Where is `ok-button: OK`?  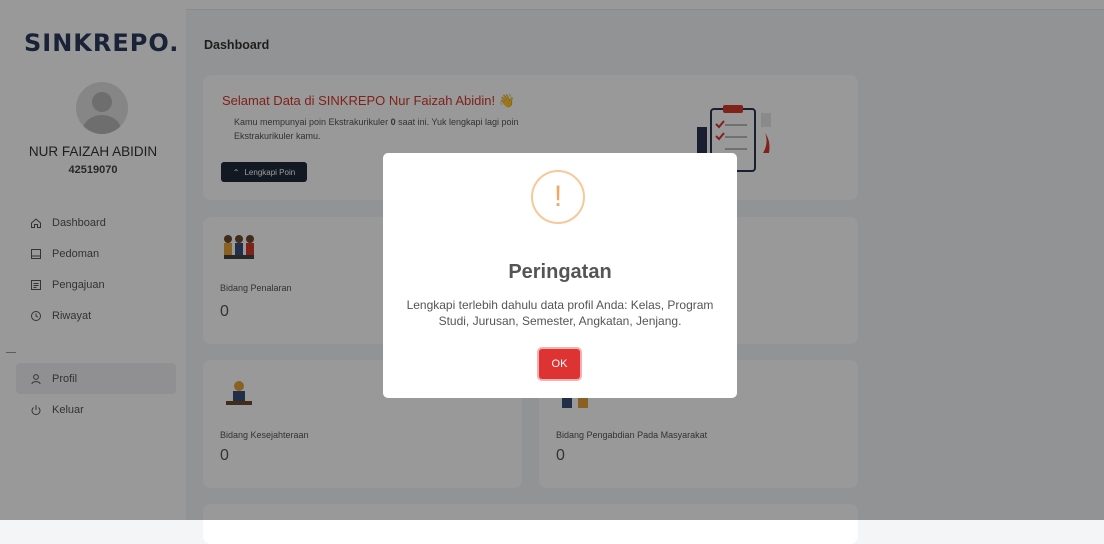 ok-button: OK is located at coordinates (559, 364).